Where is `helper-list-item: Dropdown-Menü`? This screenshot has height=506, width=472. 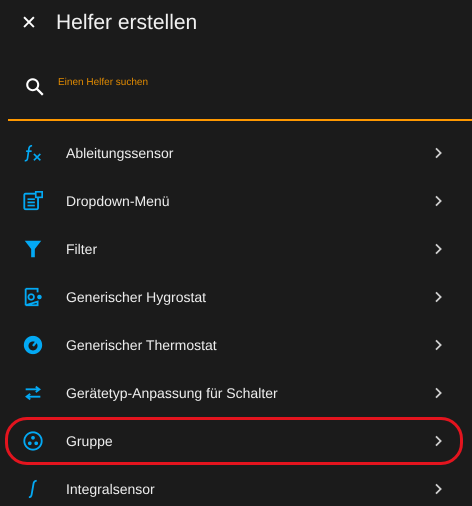 helper-list-item: Dropdown-Menü is located at coordinates (234, 201).